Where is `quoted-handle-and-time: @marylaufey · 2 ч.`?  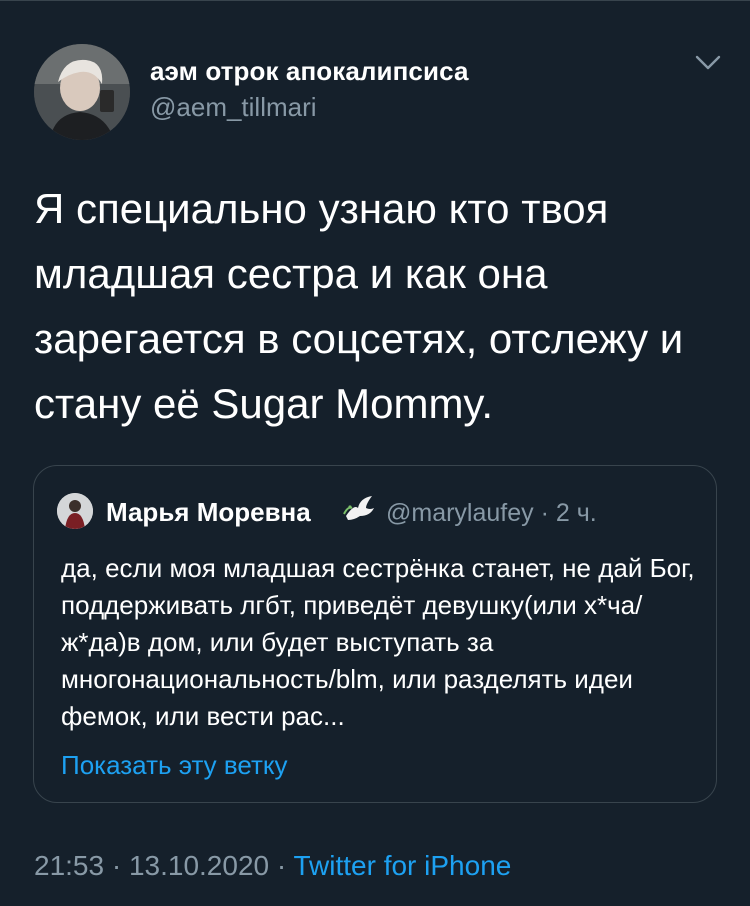 quoted-handle-and-time: @marylaufey · 2 ч. is located at coordinates (491, 513).